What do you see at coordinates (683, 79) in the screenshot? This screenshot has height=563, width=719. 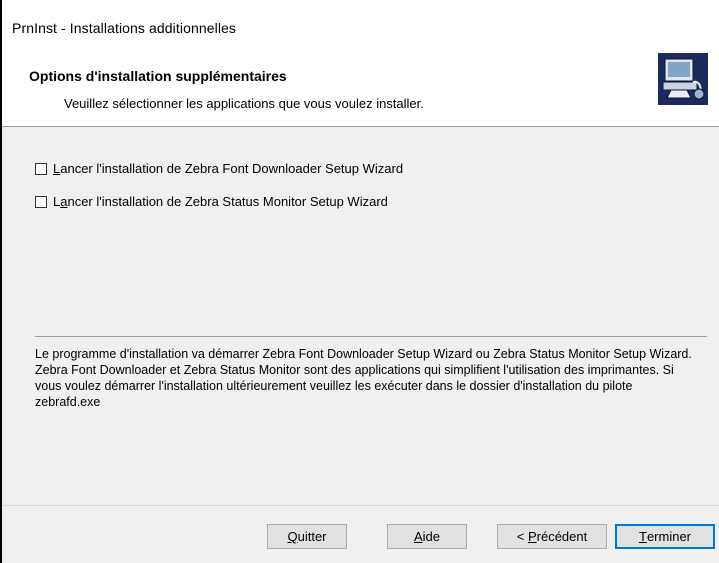 I see `printer-install-icon` at bounding box center [683, 79].